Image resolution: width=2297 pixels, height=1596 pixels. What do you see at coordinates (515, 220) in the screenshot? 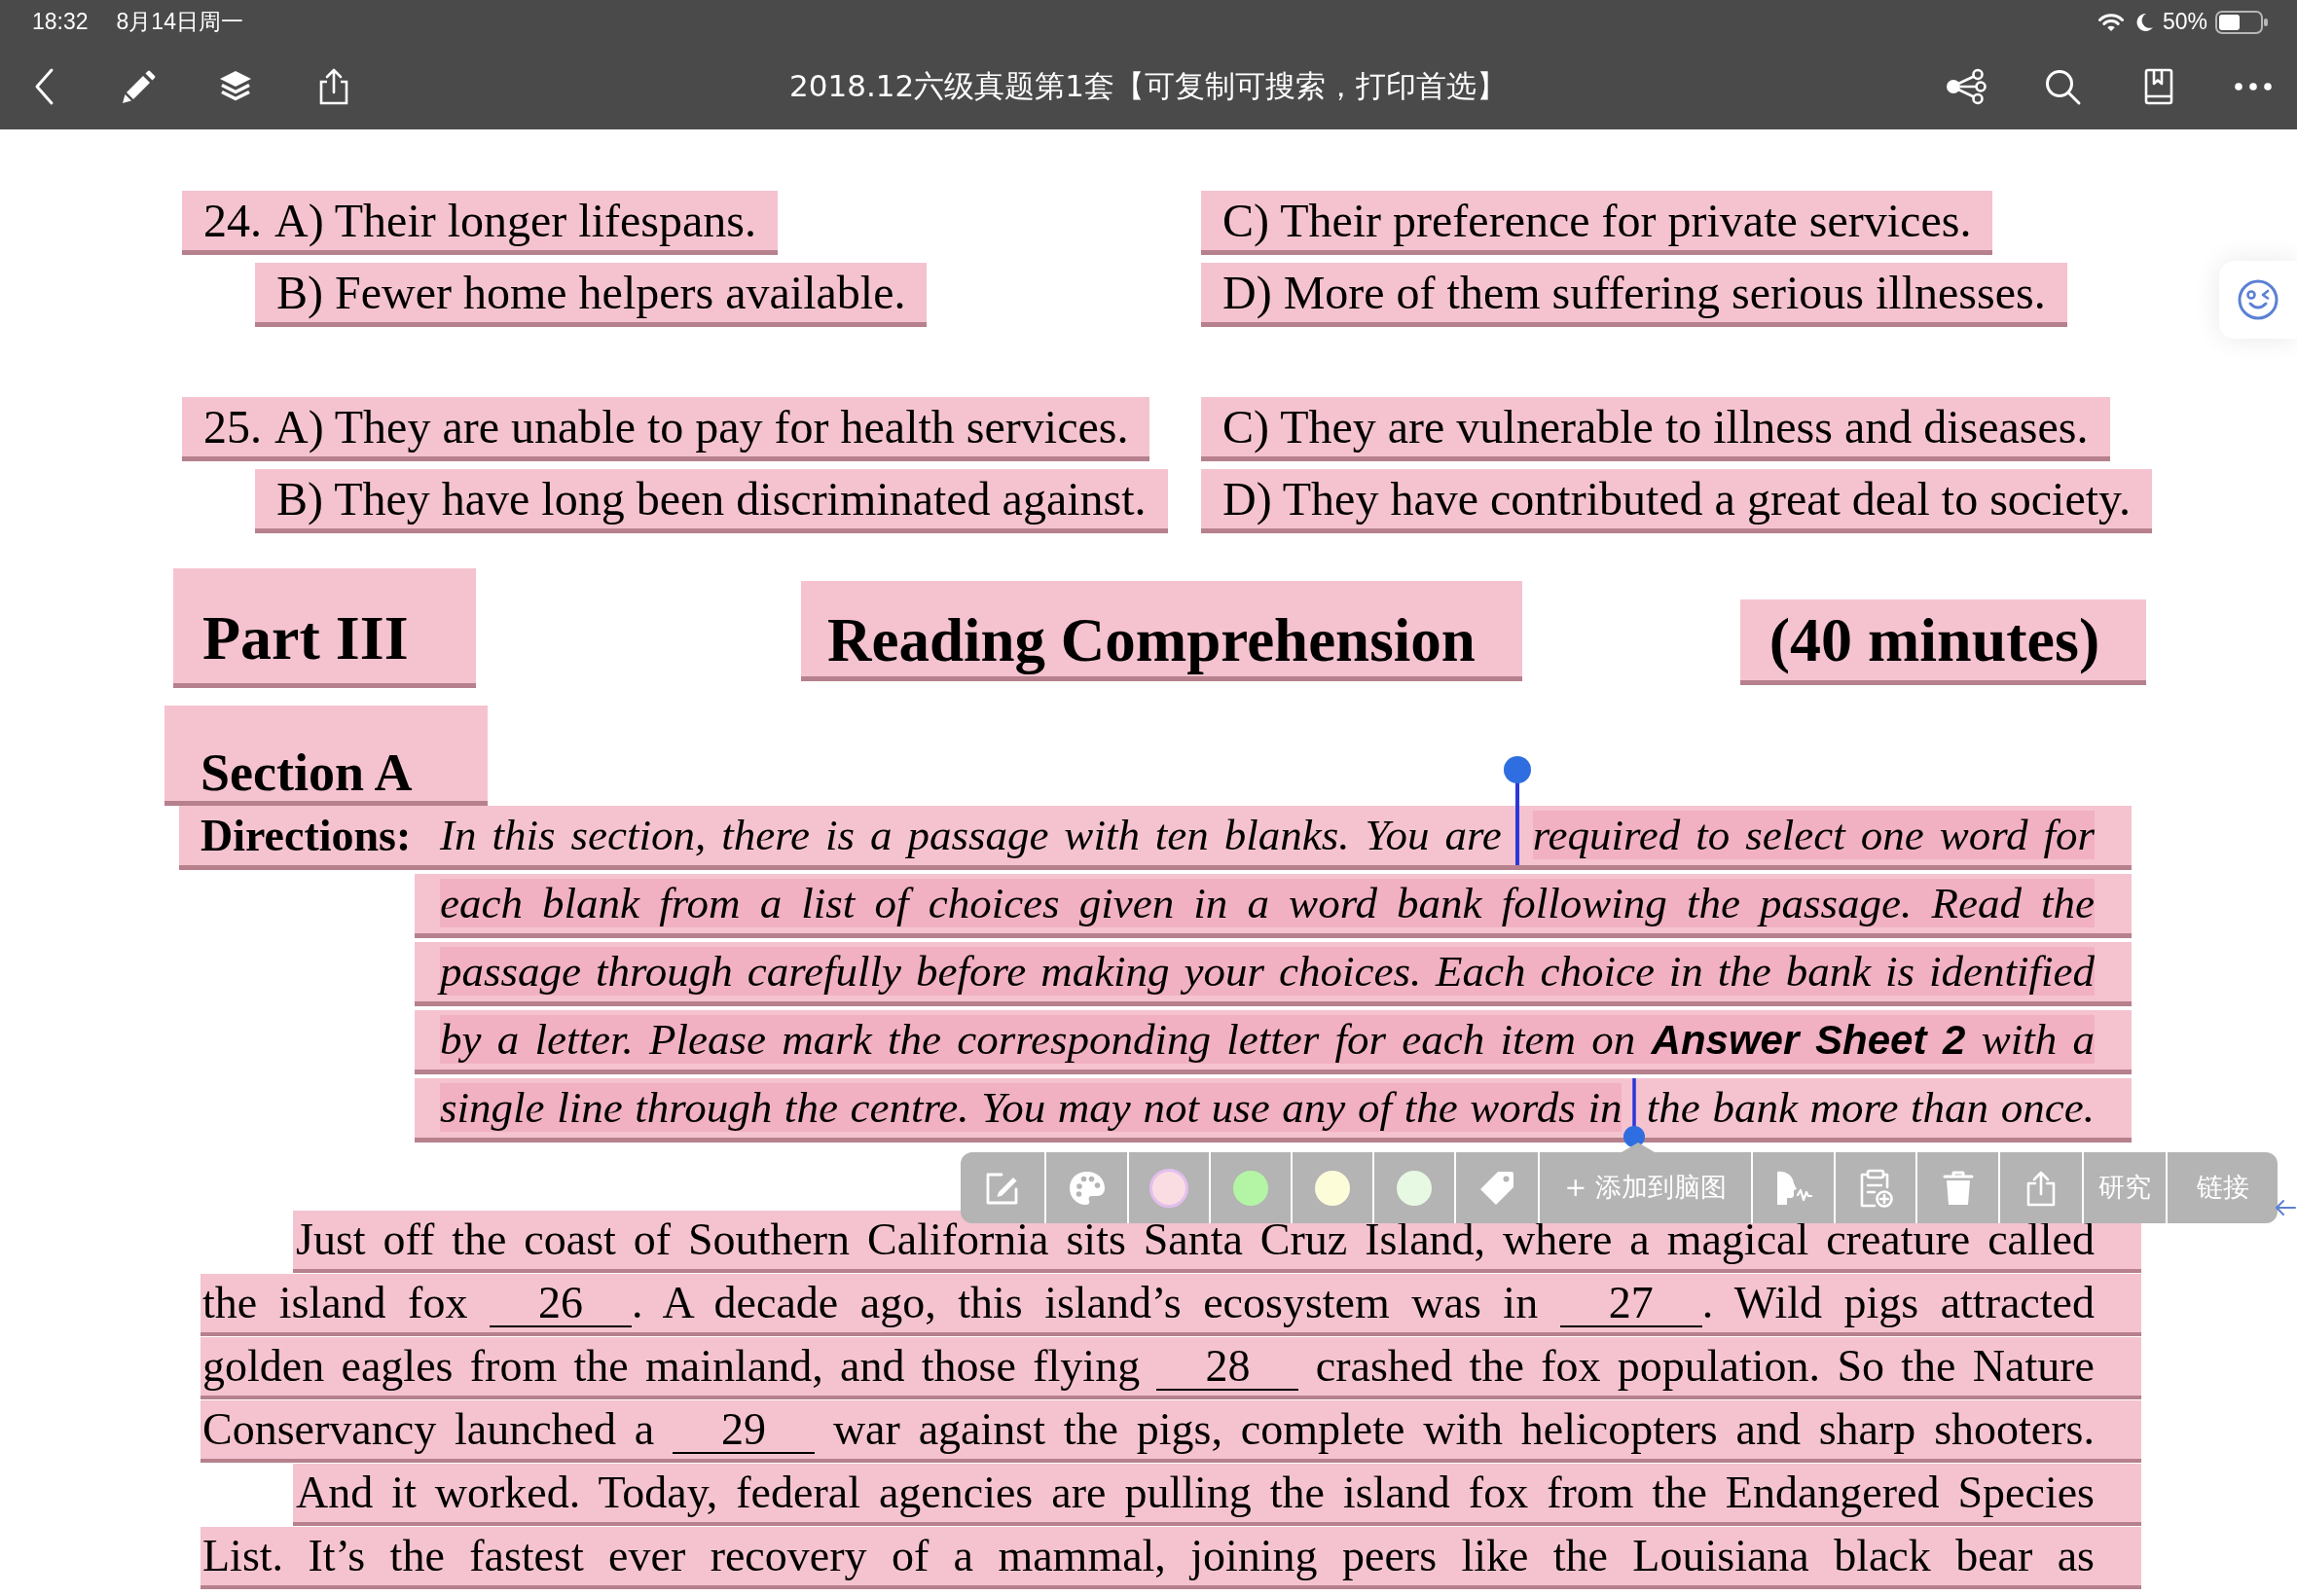
I see `answer-option: A) Their longer lifespans.` at bounding box center [515, 220].